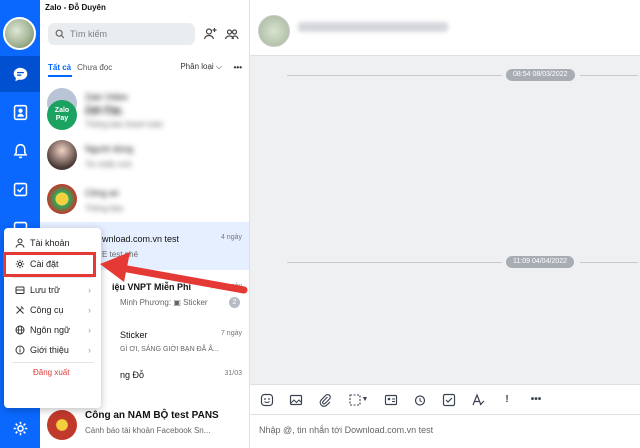  What do you see at coordinates (233, 373) in the screenshot?
I see `conversation-time: 31/03` at bounding box center [233, 373].